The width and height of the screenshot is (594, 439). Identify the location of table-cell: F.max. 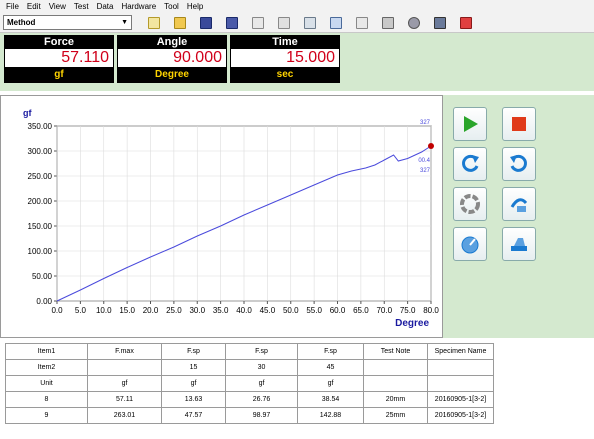
(124, 351).